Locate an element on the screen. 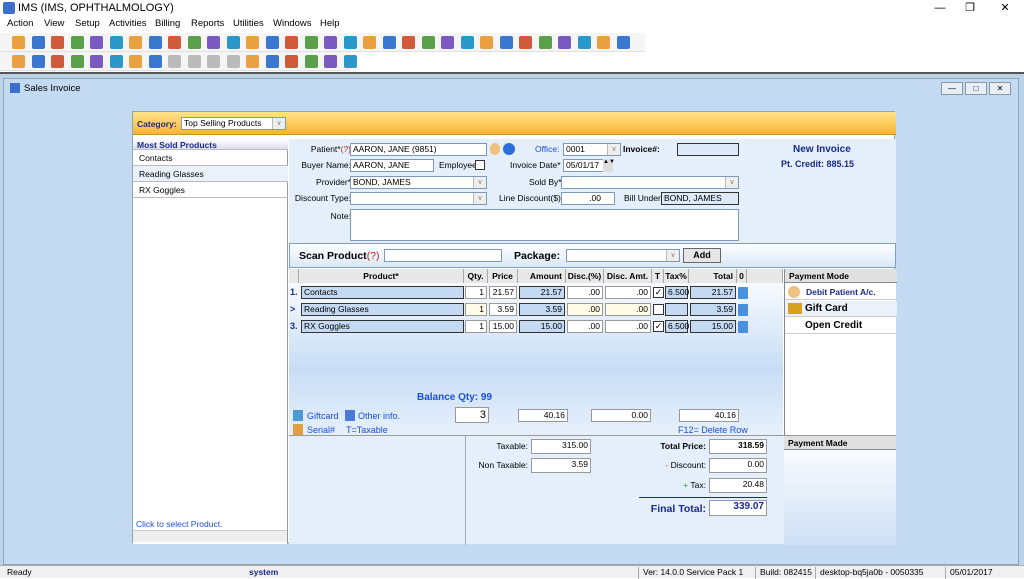  cut-icon is located at coordinates (506, 42).